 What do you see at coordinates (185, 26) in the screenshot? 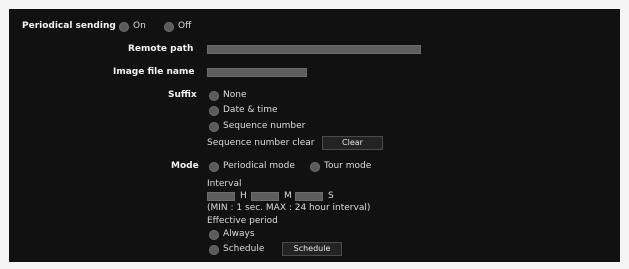
I see `periodical-sending-off-label: Off` at bounding box center [185, 26].